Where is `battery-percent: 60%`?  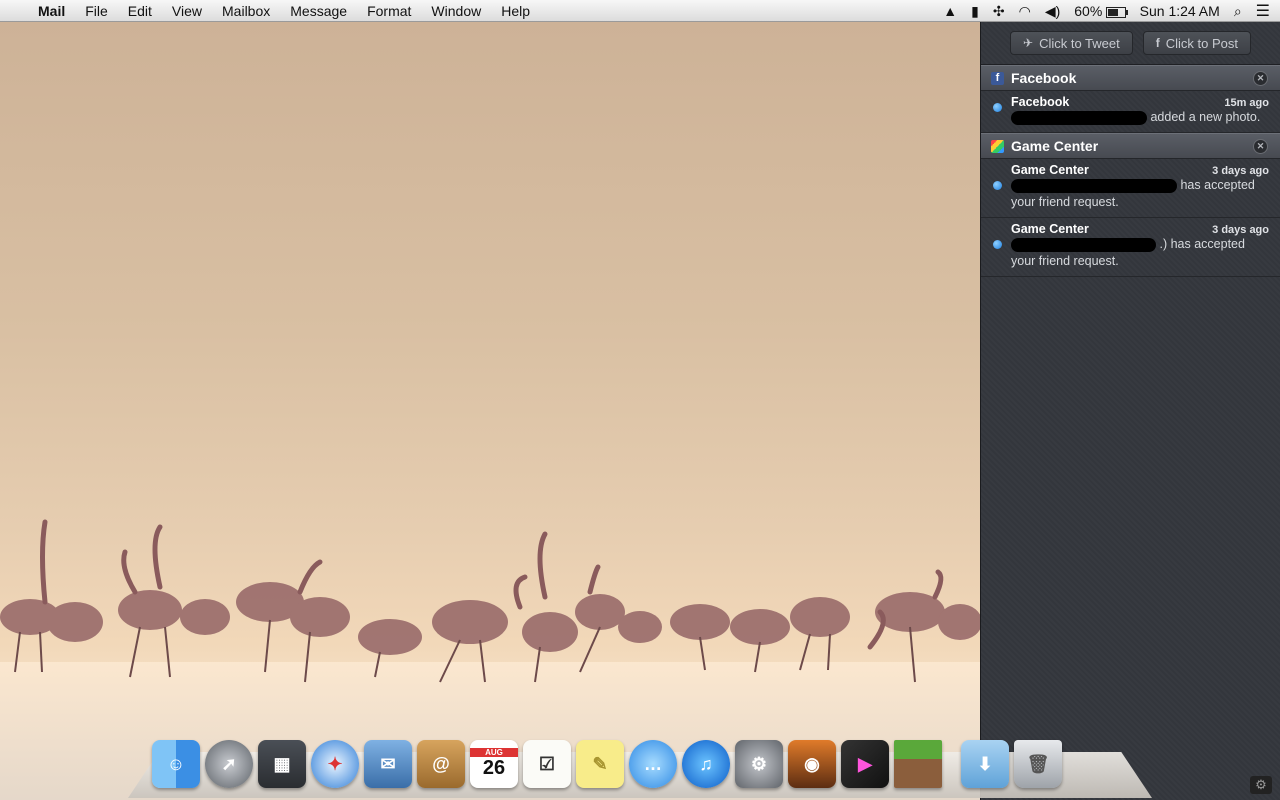
battery-percent: 60% is located at coordinates (1088, 11).